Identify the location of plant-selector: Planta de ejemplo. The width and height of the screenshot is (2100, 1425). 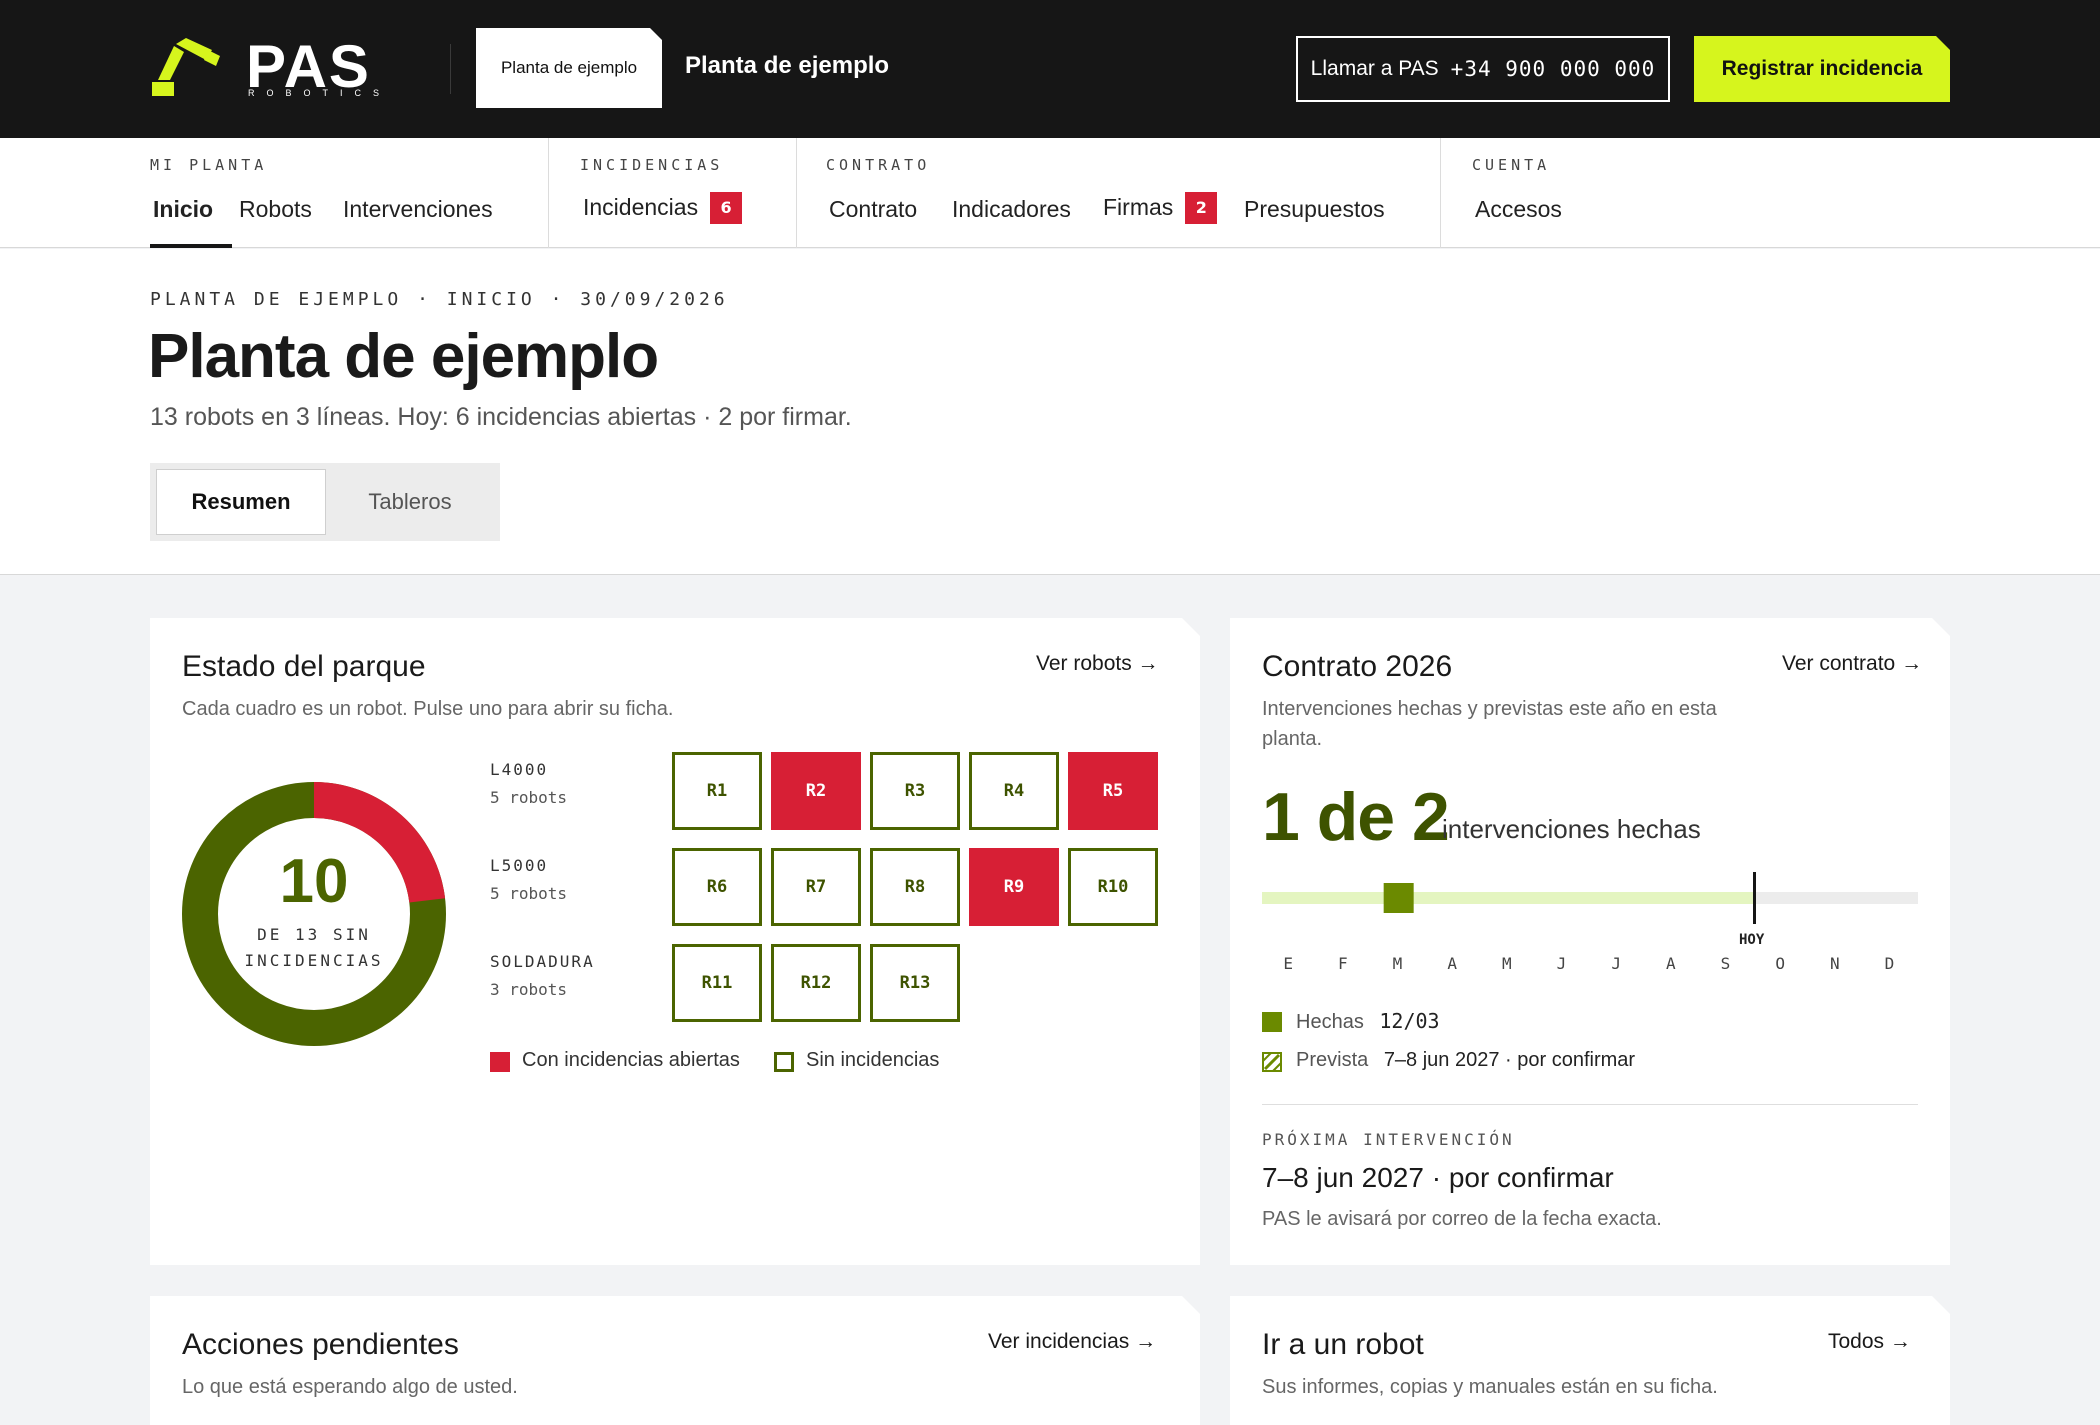
(569, 68).